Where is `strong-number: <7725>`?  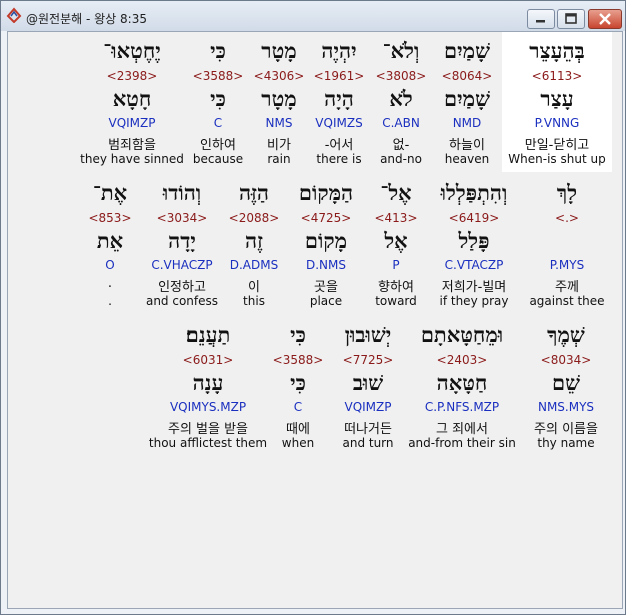
strong-number: <7725> is located at coordinates (368, 360).